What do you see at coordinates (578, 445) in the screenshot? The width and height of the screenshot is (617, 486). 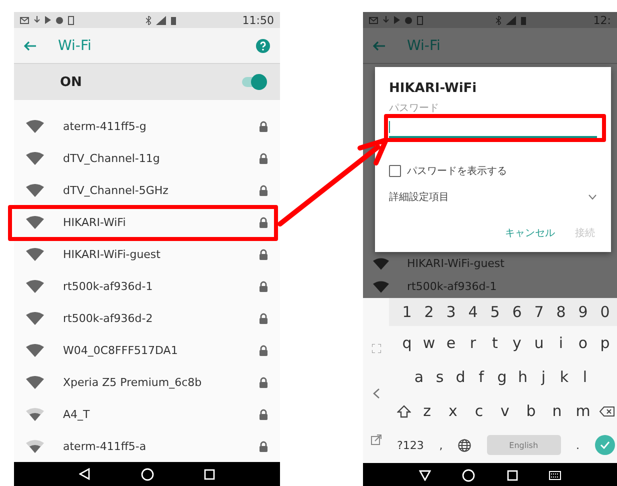 I see `keyboard-key: .` at bounding box center [578, 445].